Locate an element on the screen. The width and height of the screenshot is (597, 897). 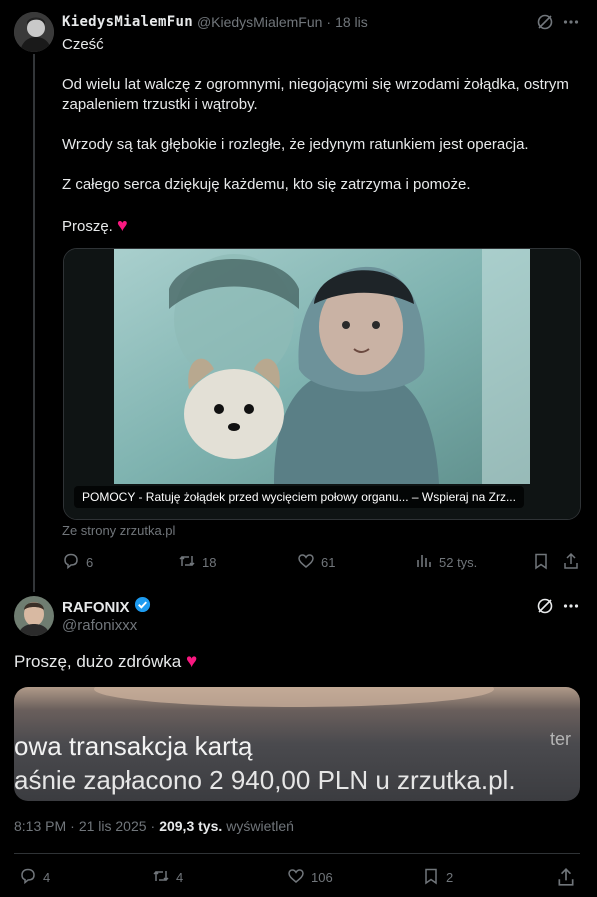
tweet-text: Proszę, dużo zdrówka is located at coordinates (98, 661).